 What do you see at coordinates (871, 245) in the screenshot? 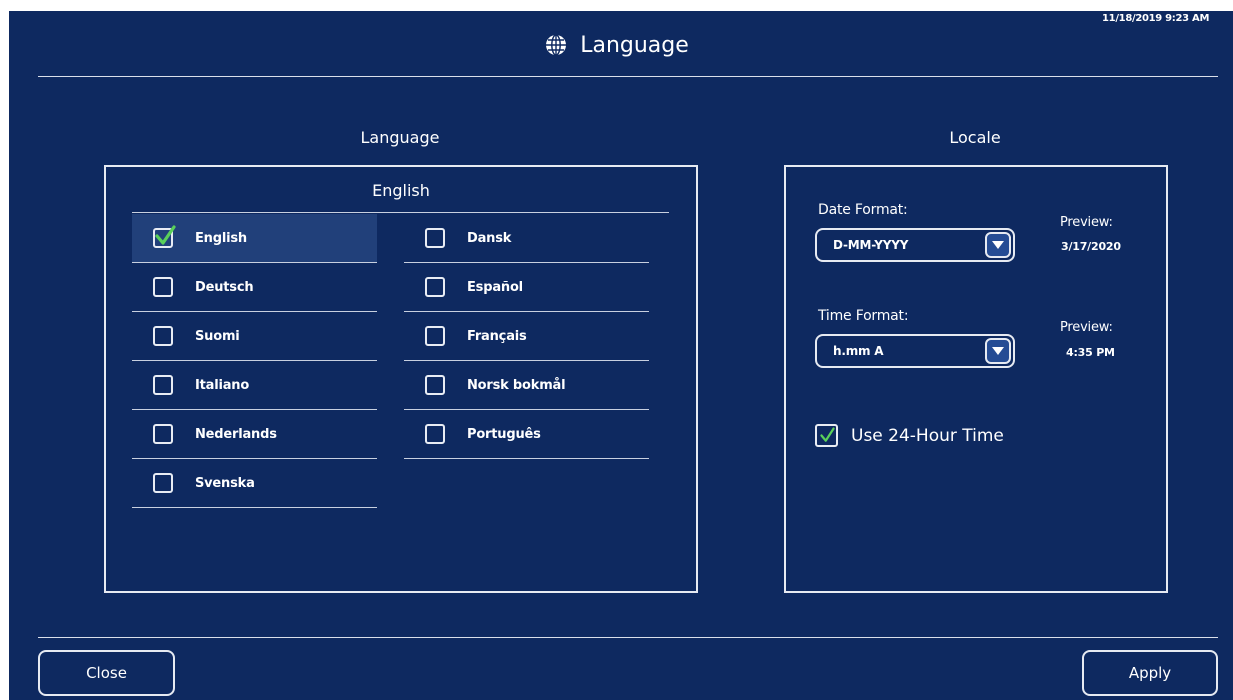
I see `date-format-value: D-MM-YYYY` at bounding box center [871, 245].